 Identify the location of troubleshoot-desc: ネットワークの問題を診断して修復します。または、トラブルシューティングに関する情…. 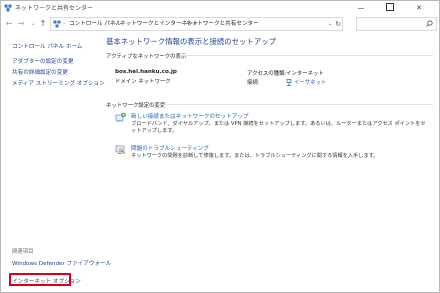
(255, 156).